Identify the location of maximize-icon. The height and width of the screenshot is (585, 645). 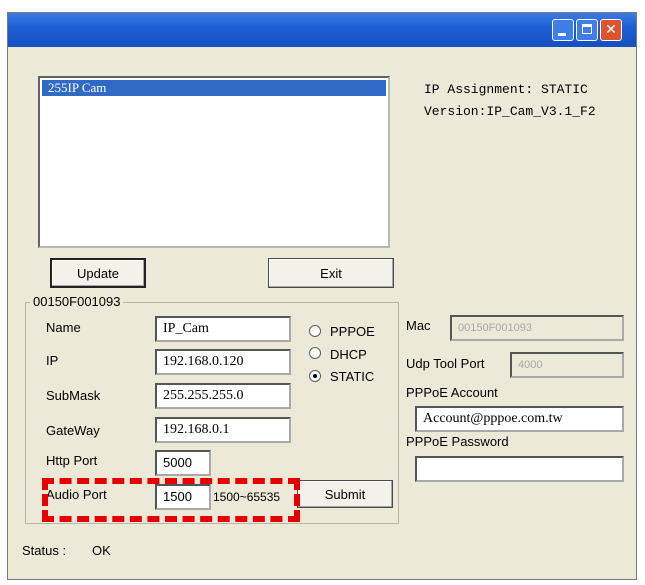
(587, 29).